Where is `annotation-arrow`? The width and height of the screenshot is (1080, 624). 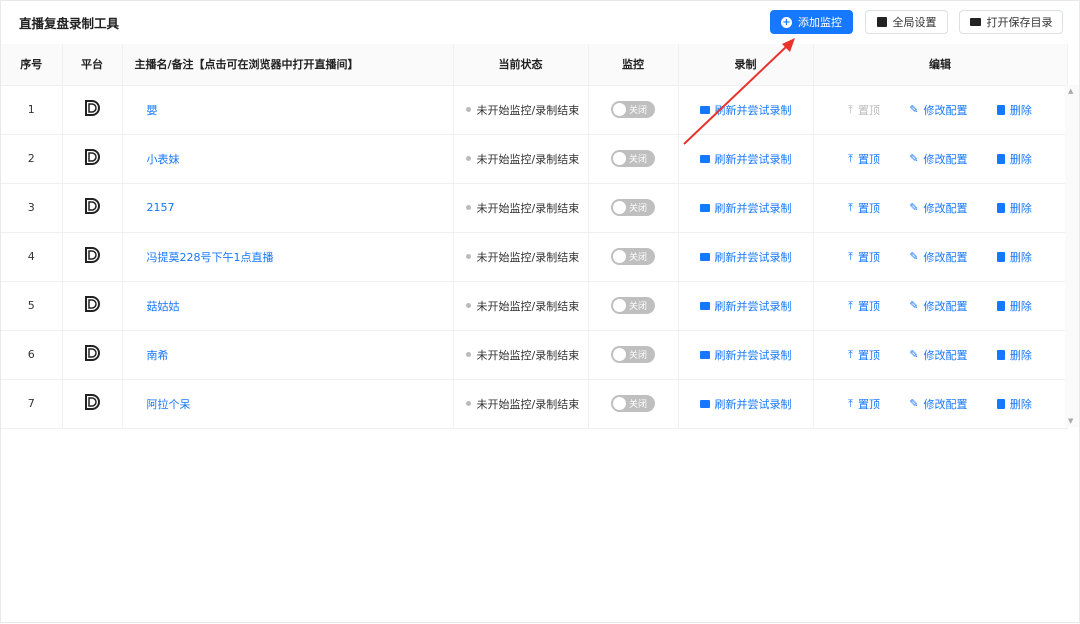
annotation-arrow is located at coordinates (739, 91).